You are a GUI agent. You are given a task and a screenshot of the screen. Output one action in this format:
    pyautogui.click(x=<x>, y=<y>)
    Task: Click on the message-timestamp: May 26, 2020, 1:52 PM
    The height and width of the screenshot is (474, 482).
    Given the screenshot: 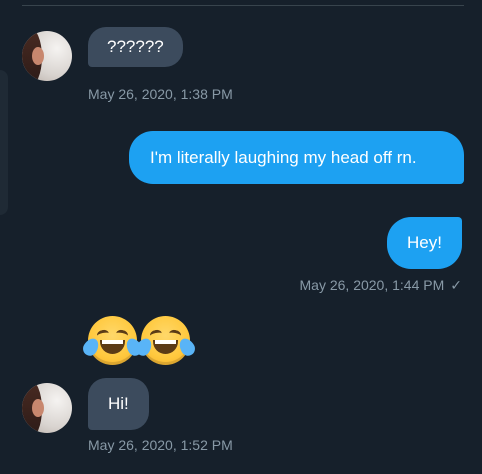 What is the action you would take?
    pyautogui.click(x=160, y=445)
    